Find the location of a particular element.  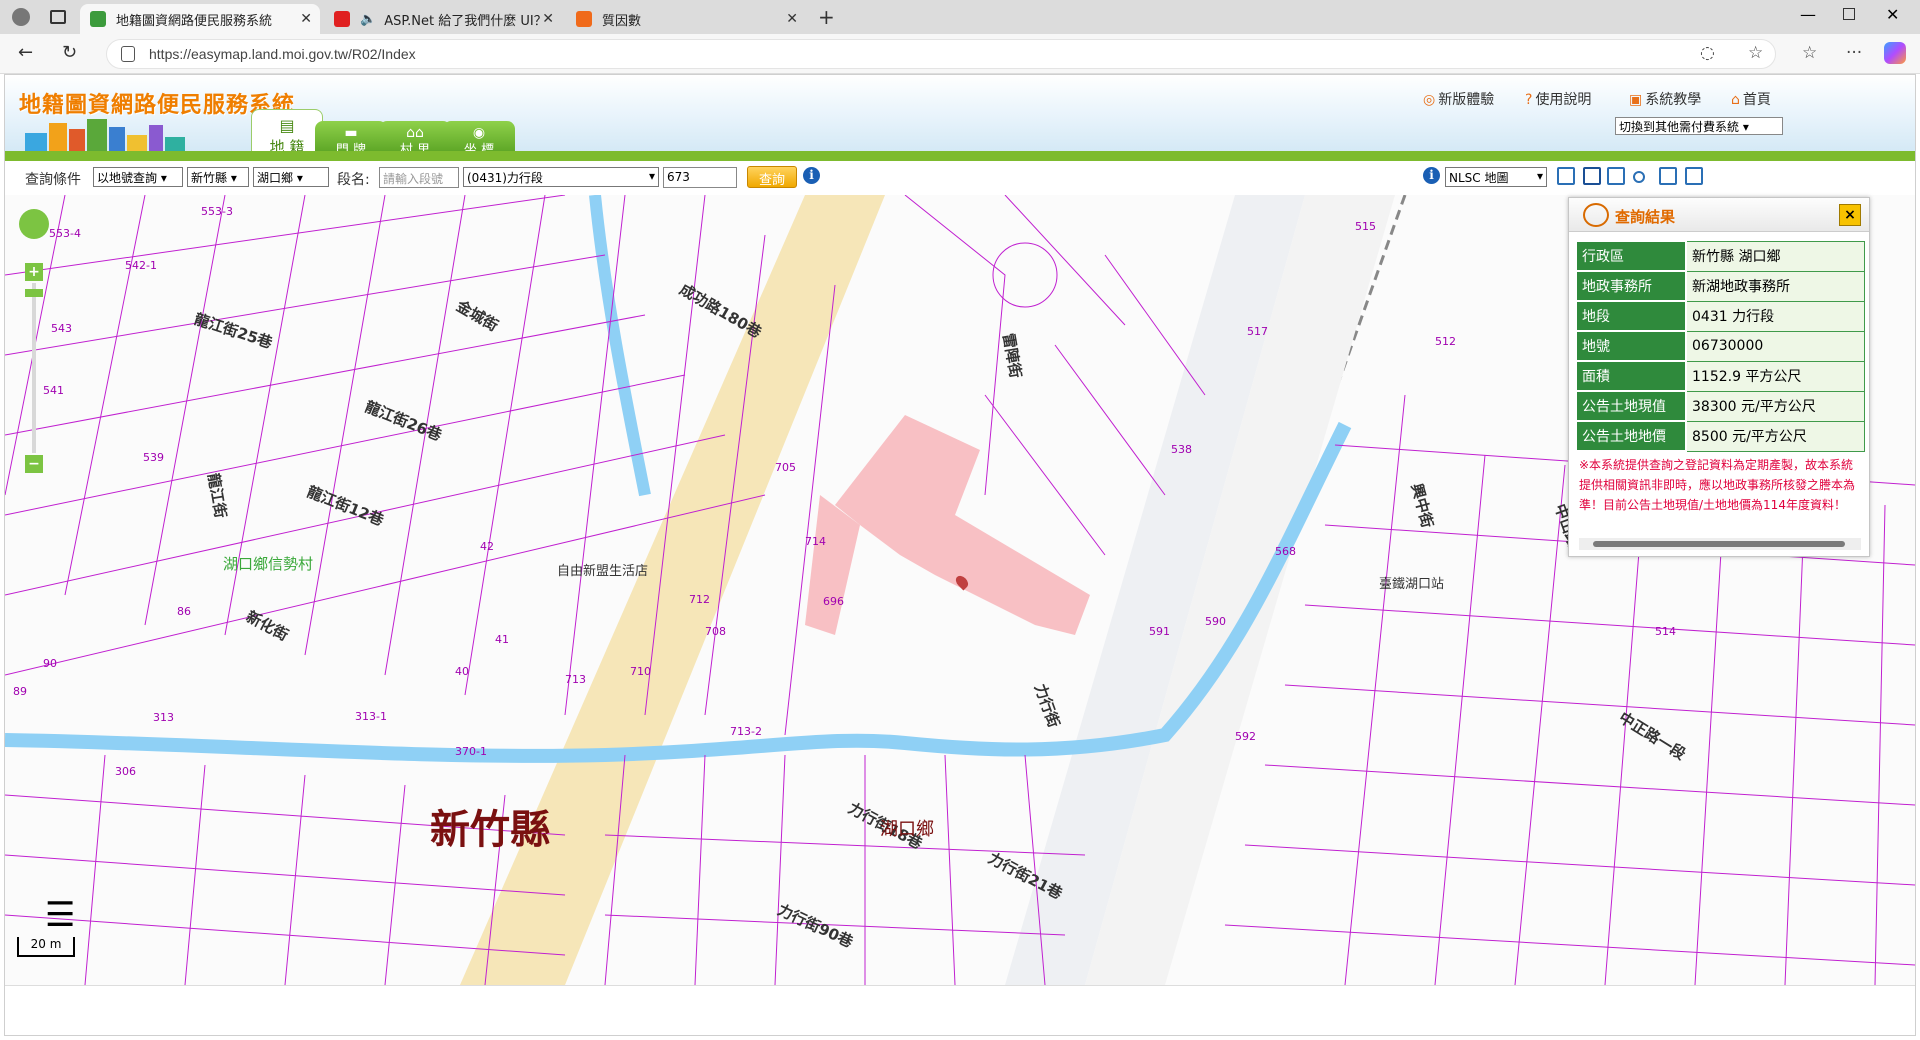

lot-label: 512 is located at coordinates (1445, 341).